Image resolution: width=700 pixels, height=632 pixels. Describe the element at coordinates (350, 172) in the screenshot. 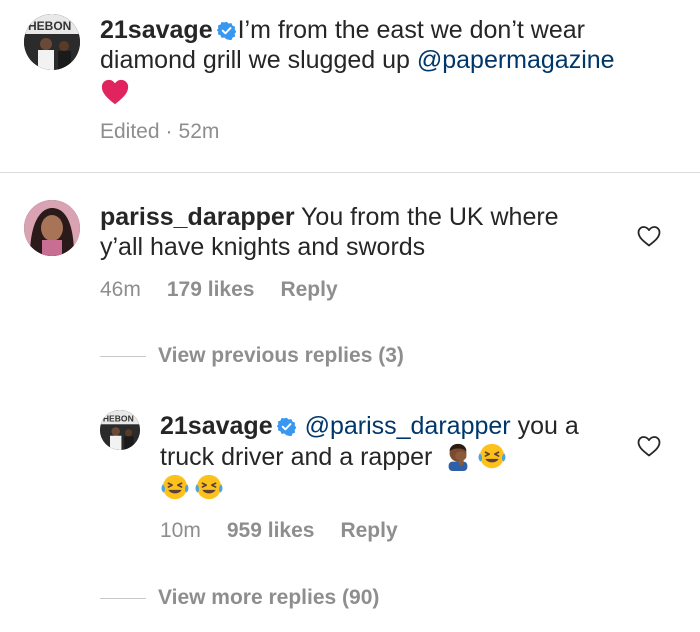

I see `caption-divider` at that location.